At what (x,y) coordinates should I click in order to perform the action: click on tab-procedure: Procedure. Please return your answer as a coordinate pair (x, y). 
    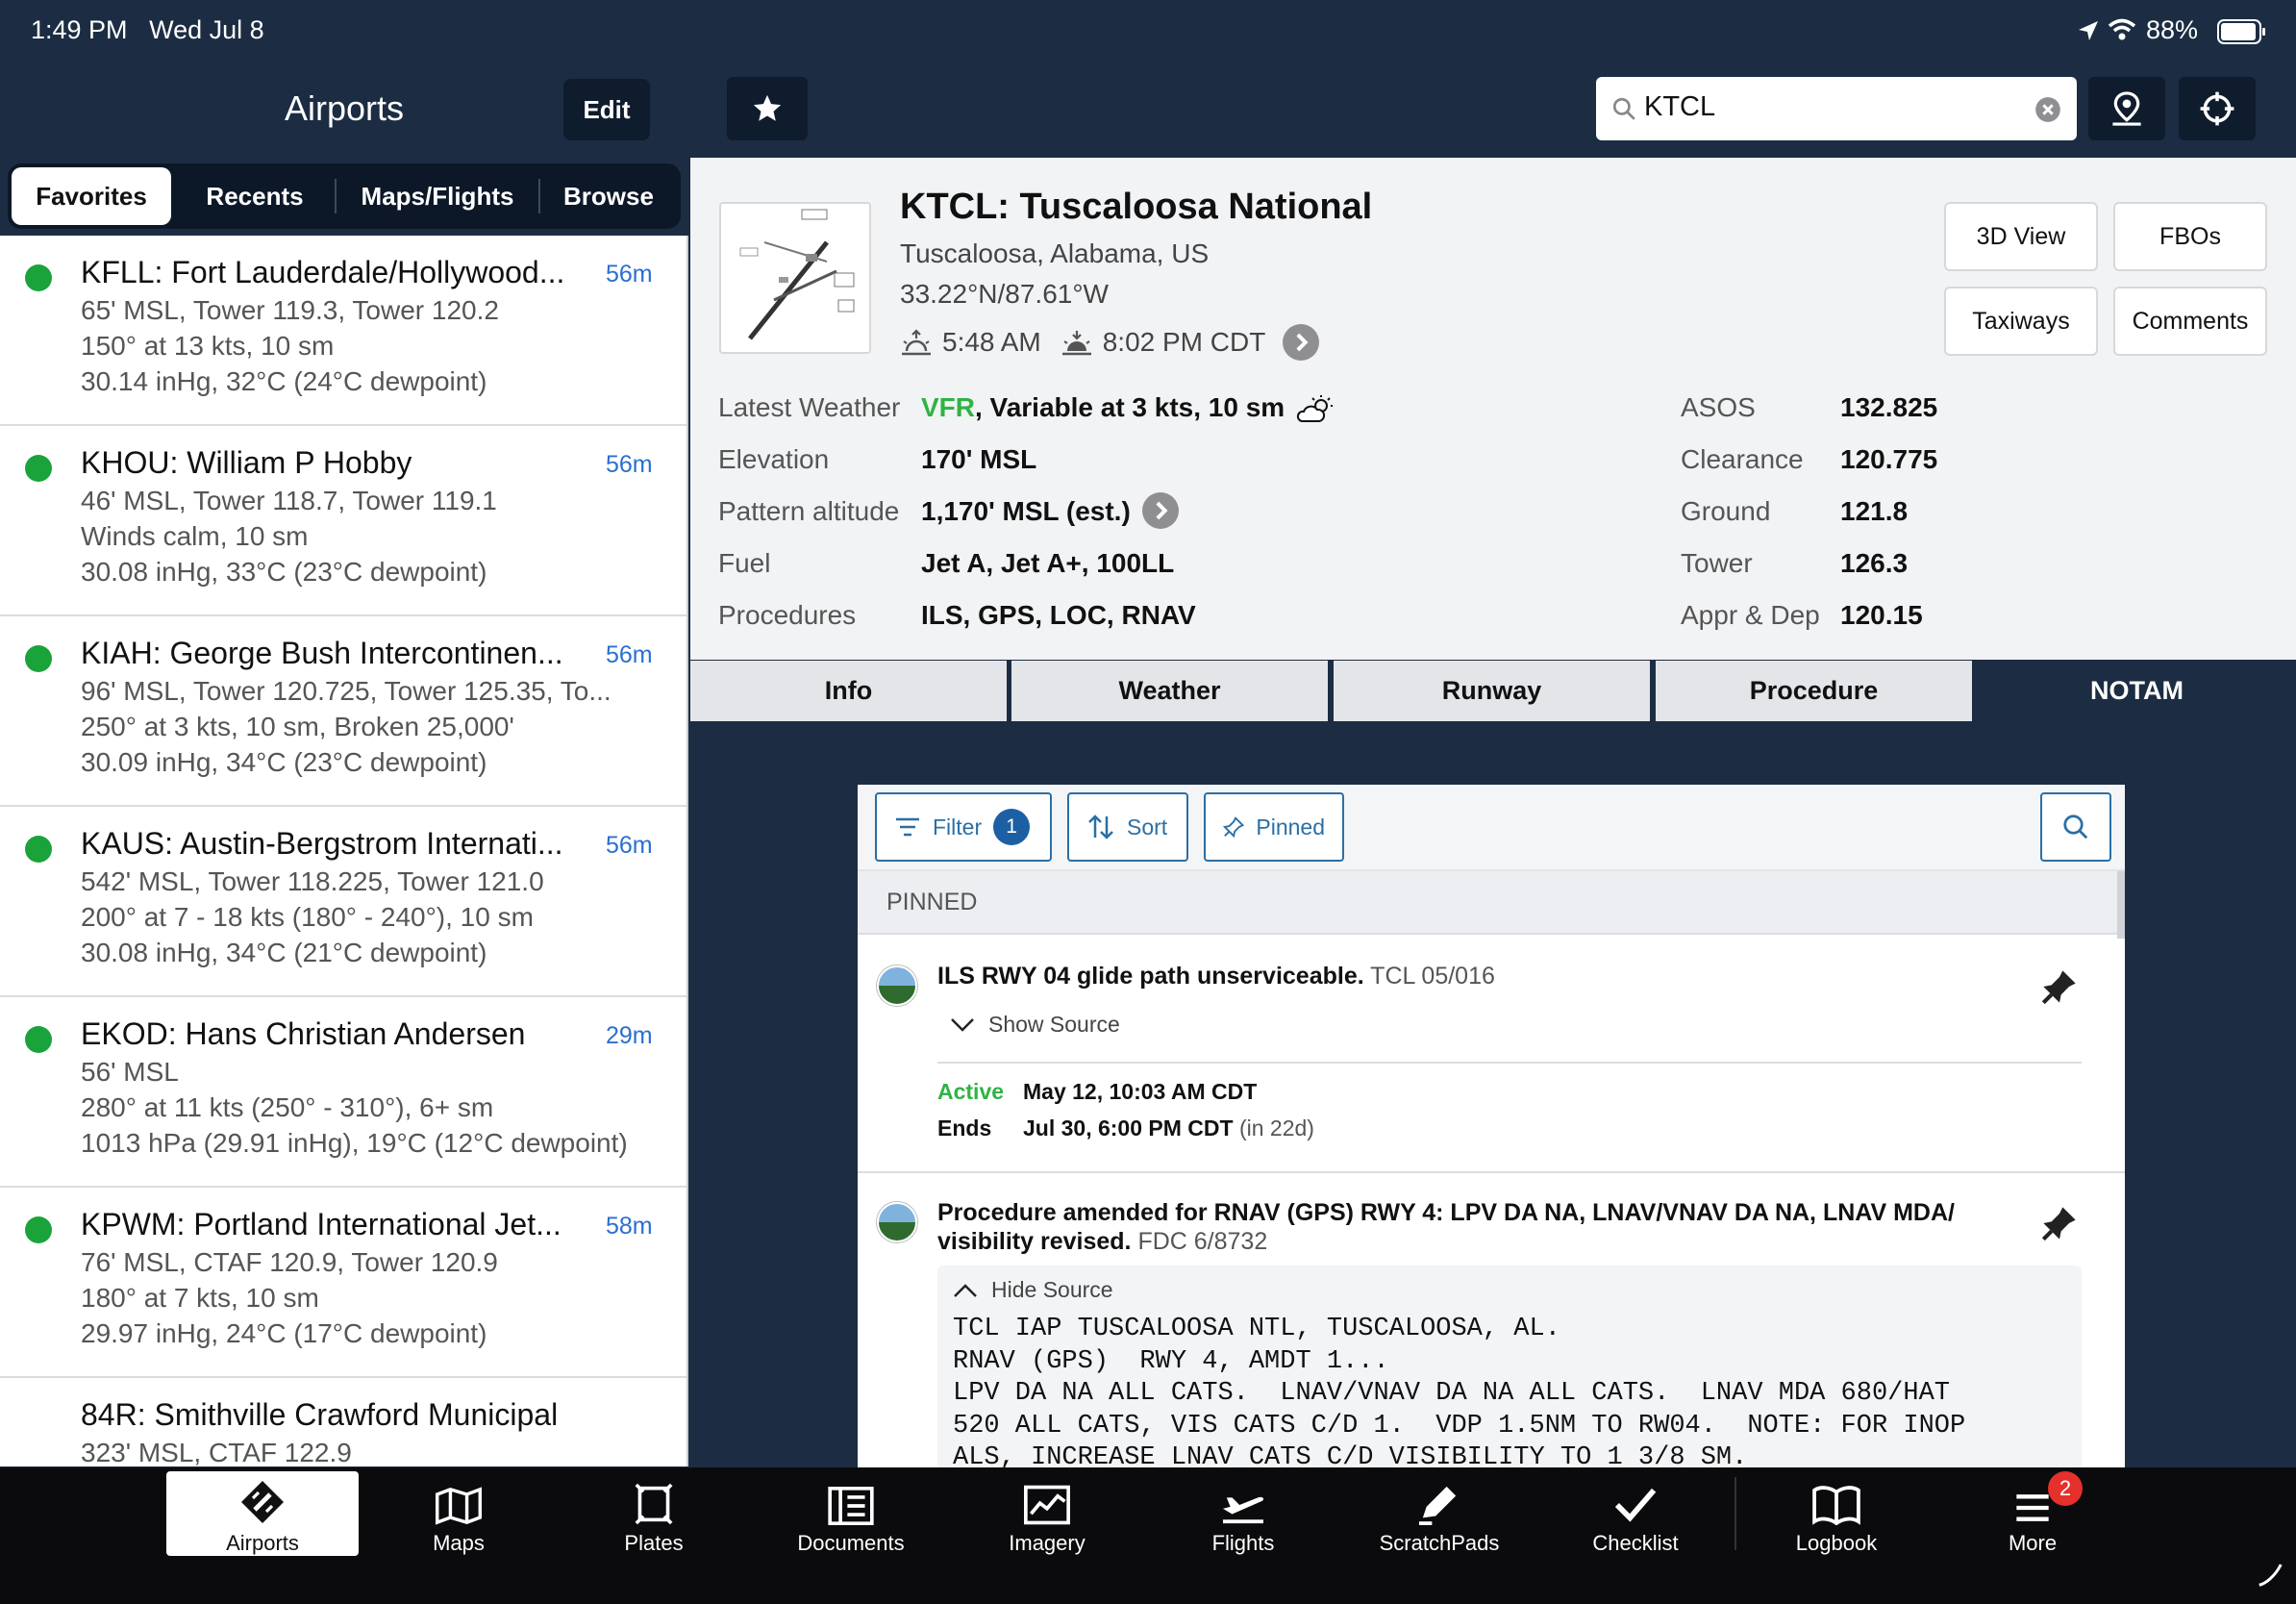
    Looking at the image, I should click on (1814, 691).